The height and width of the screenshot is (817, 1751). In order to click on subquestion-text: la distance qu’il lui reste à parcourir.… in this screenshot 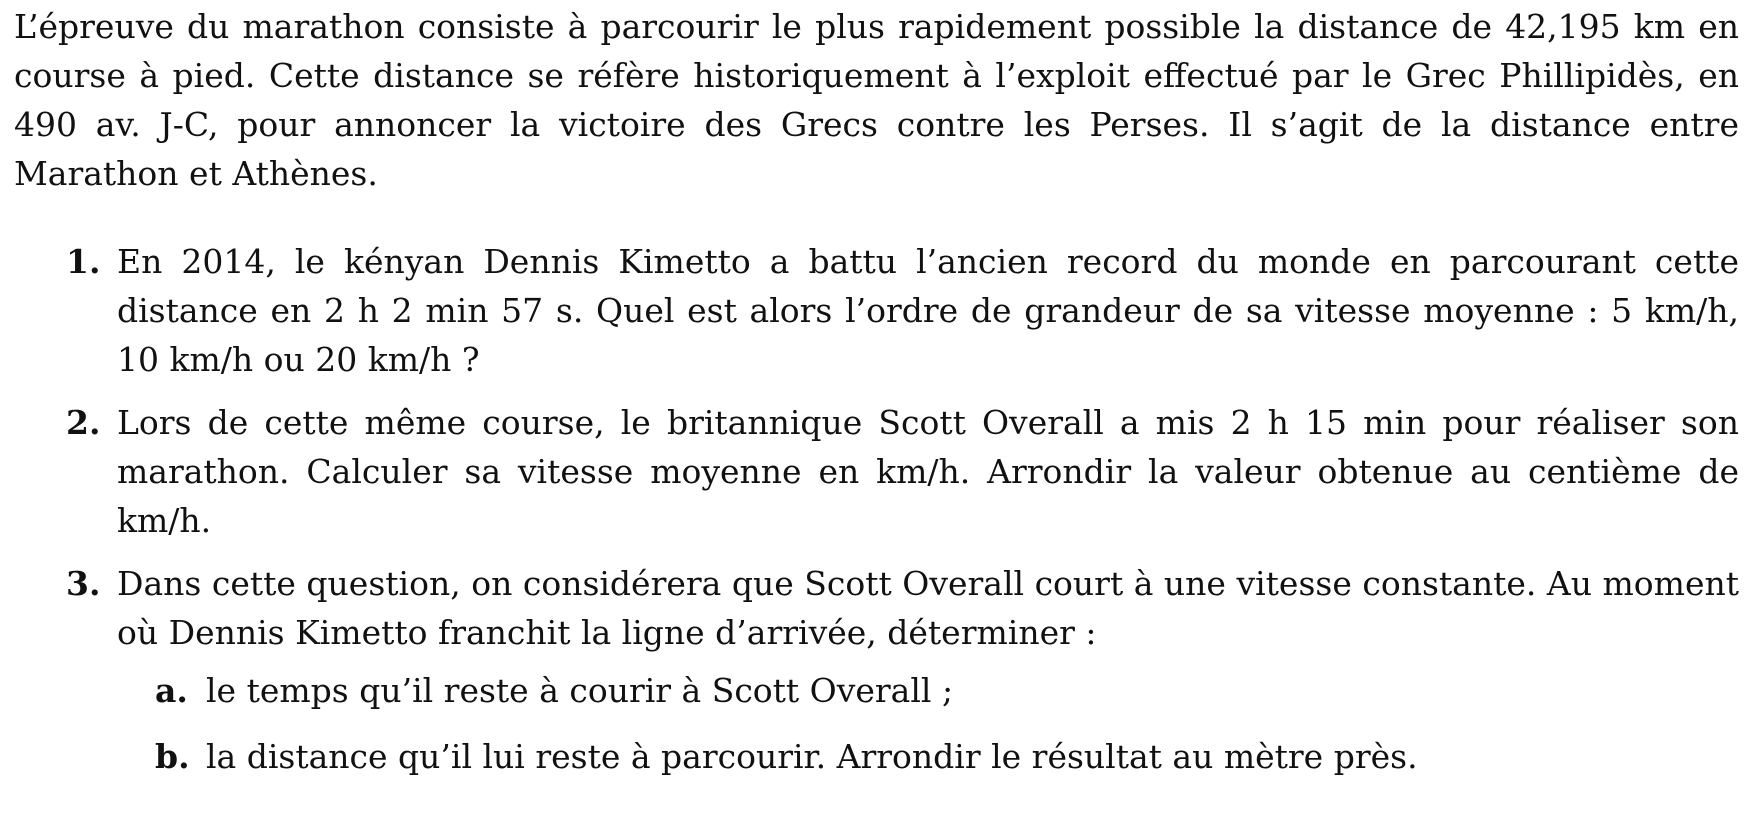, I will do `click(812, 756)`.